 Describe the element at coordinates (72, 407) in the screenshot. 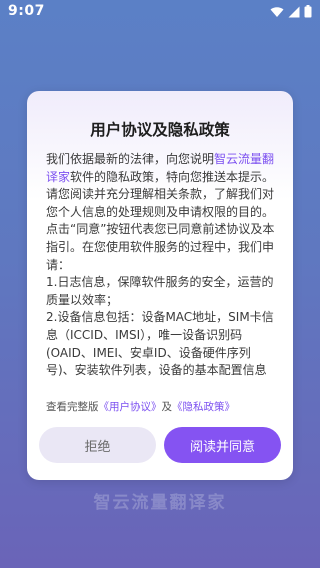

I see `links-prefix: 查看完整版` at that location.